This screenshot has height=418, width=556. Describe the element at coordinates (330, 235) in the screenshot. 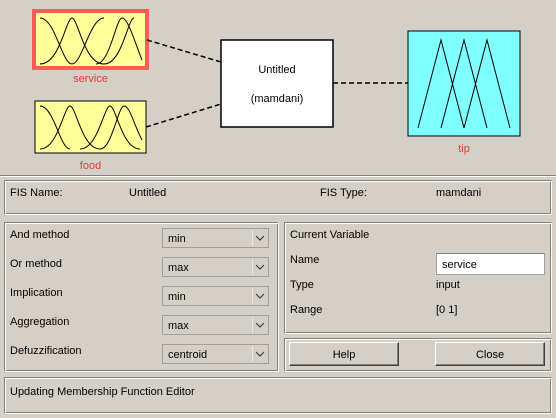

I see `current-variable-title: Current Variable` at that location.